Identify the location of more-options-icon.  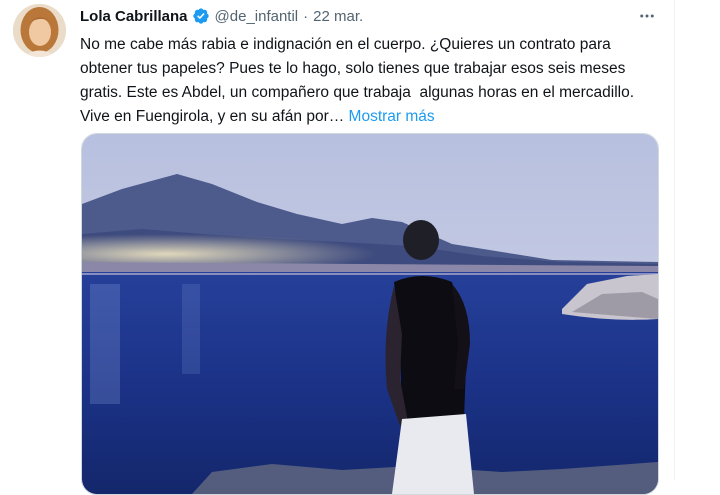
(647, 16).